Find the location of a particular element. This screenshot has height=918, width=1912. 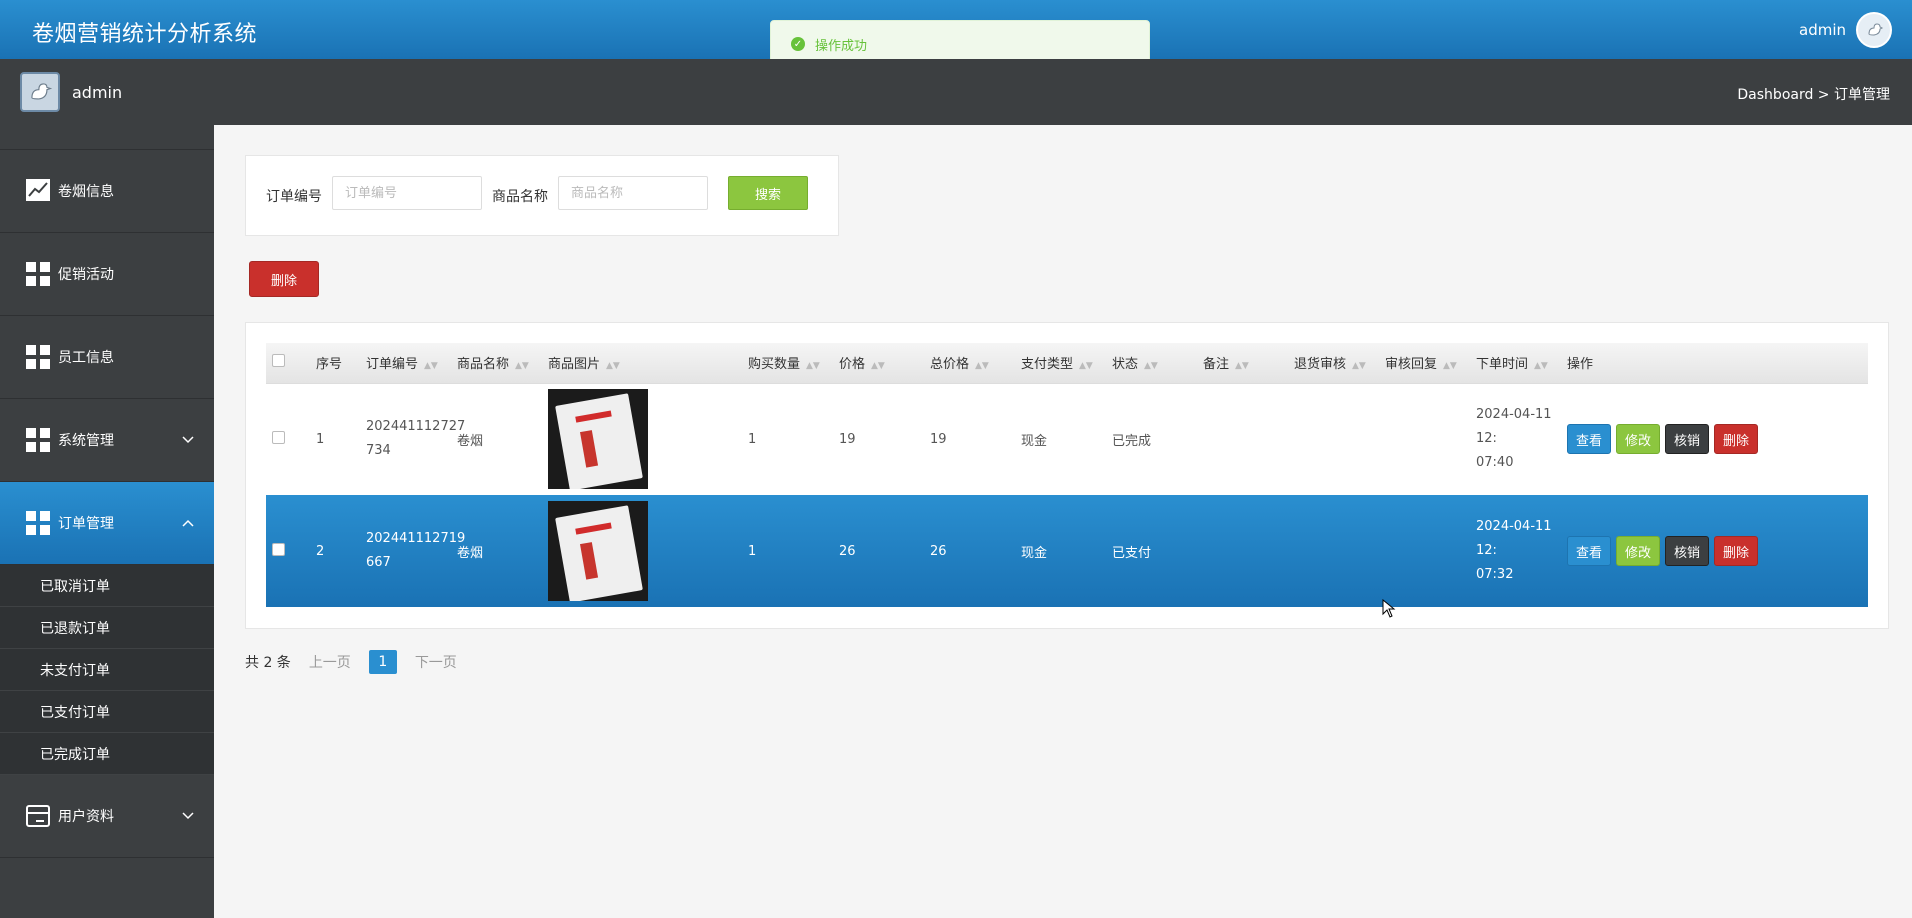

sidebar-username: admin is located at coordinates (97, 92).